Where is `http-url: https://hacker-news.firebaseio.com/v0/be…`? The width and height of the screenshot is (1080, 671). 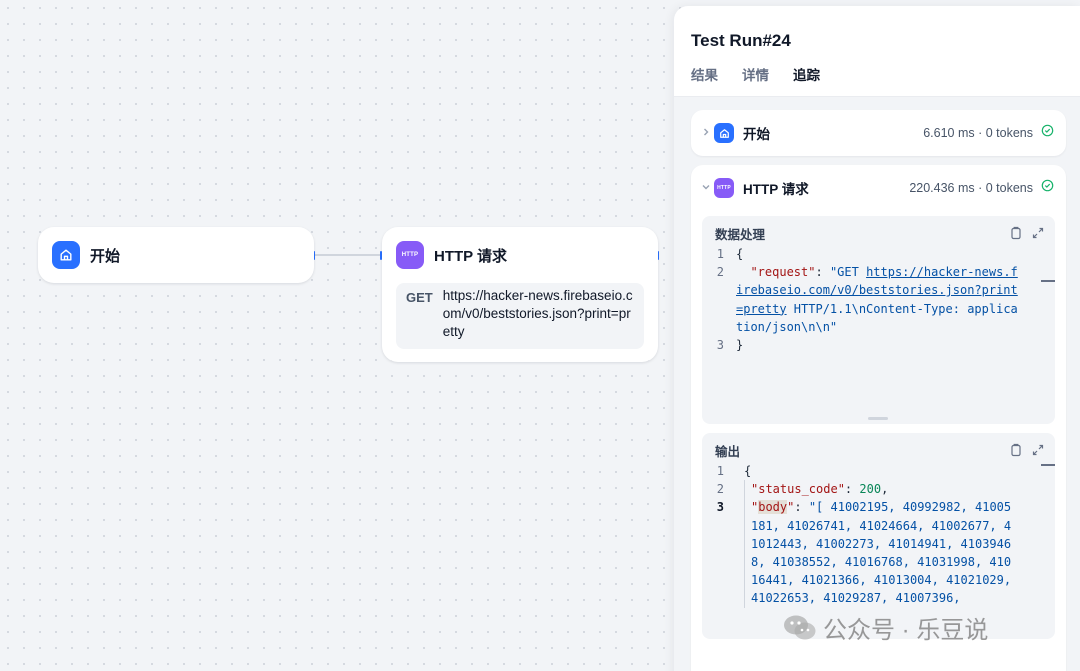 http-url: https://hacker-news.firebaseio.com/v0/be… is located at coordinates (537, 313).